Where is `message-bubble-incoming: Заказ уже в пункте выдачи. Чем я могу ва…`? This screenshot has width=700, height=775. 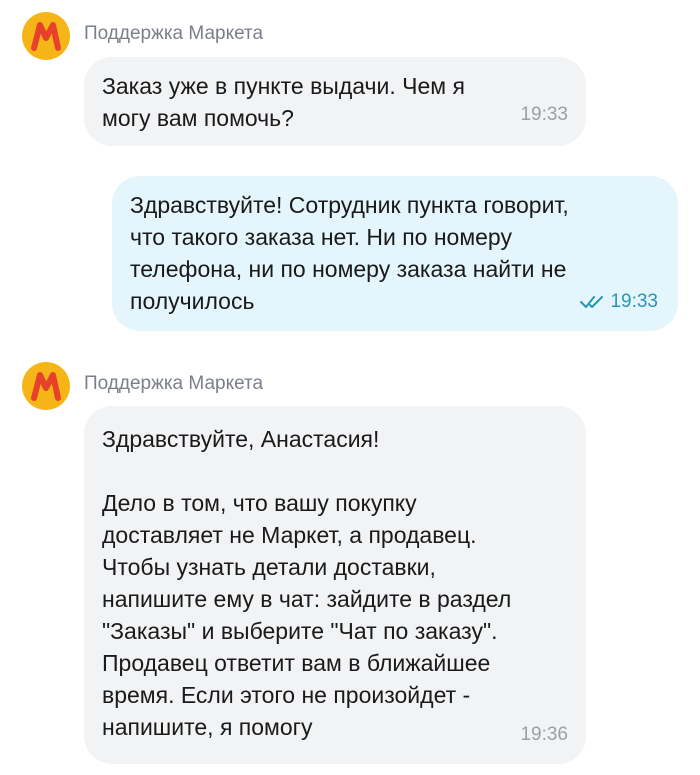 message-bubble-incoming: Заказ уже в пункте выдачи. Чем я могу ва… is located at coordinates (335, 101).